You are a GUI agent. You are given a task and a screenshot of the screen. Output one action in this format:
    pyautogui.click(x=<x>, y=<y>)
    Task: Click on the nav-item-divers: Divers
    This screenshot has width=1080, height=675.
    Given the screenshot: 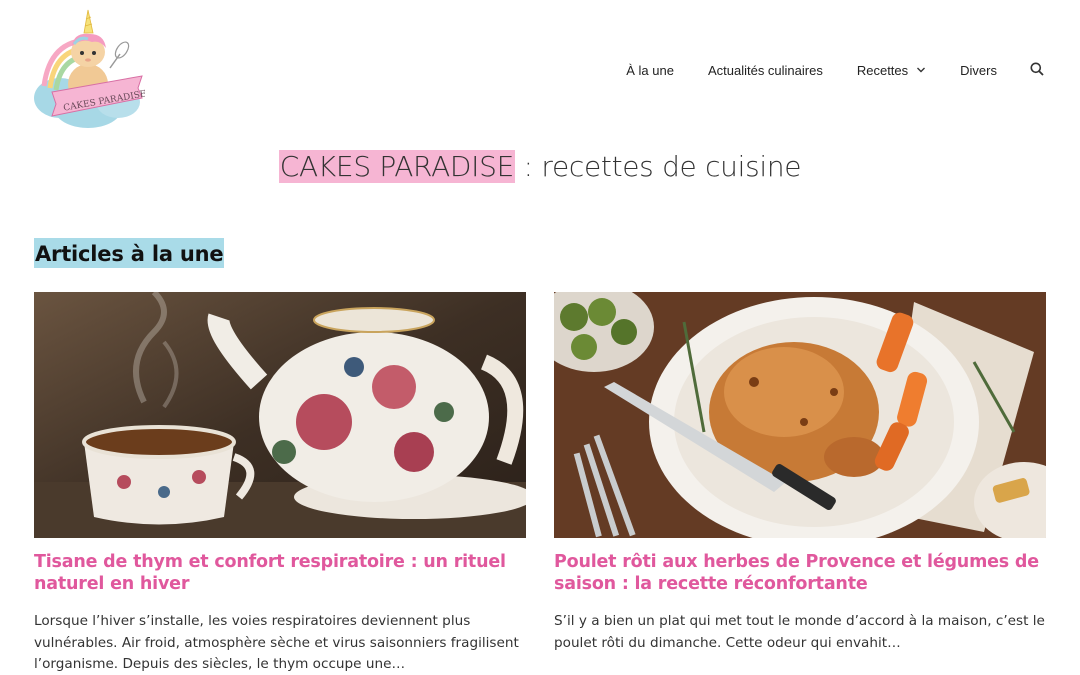 What is the action you would take?
    pyautogui.click(x=978, y=70)
    